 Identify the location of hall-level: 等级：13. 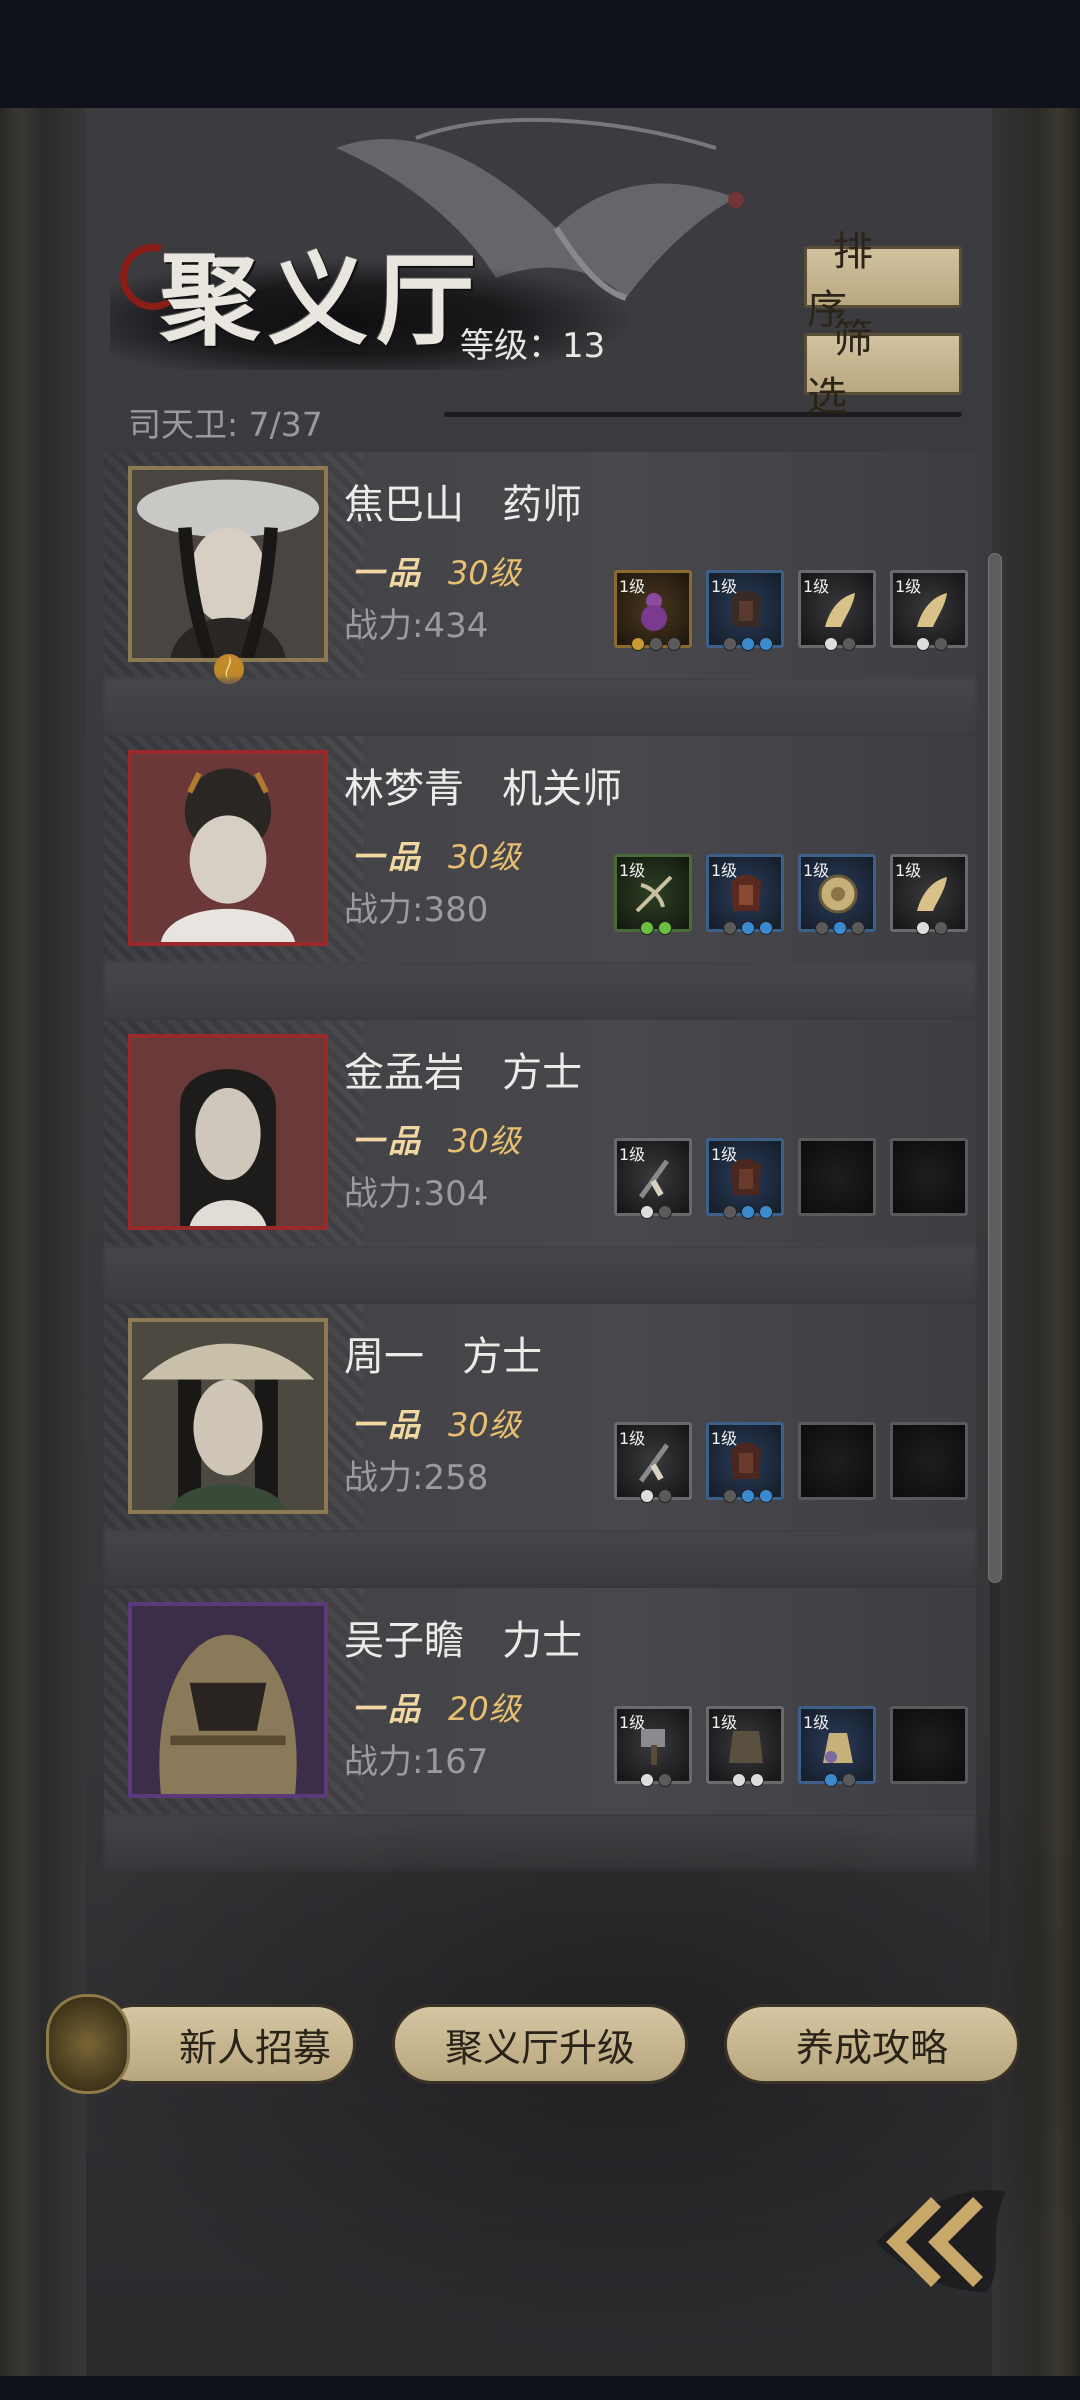
(533, 346).